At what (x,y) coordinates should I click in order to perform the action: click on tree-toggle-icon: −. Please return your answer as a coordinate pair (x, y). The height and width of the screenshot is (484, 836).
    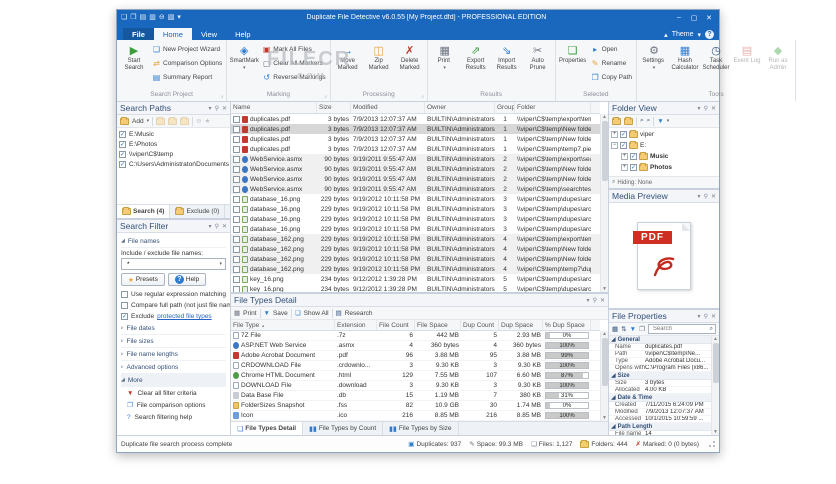
    Looking at the image, I should click on (614, 145).